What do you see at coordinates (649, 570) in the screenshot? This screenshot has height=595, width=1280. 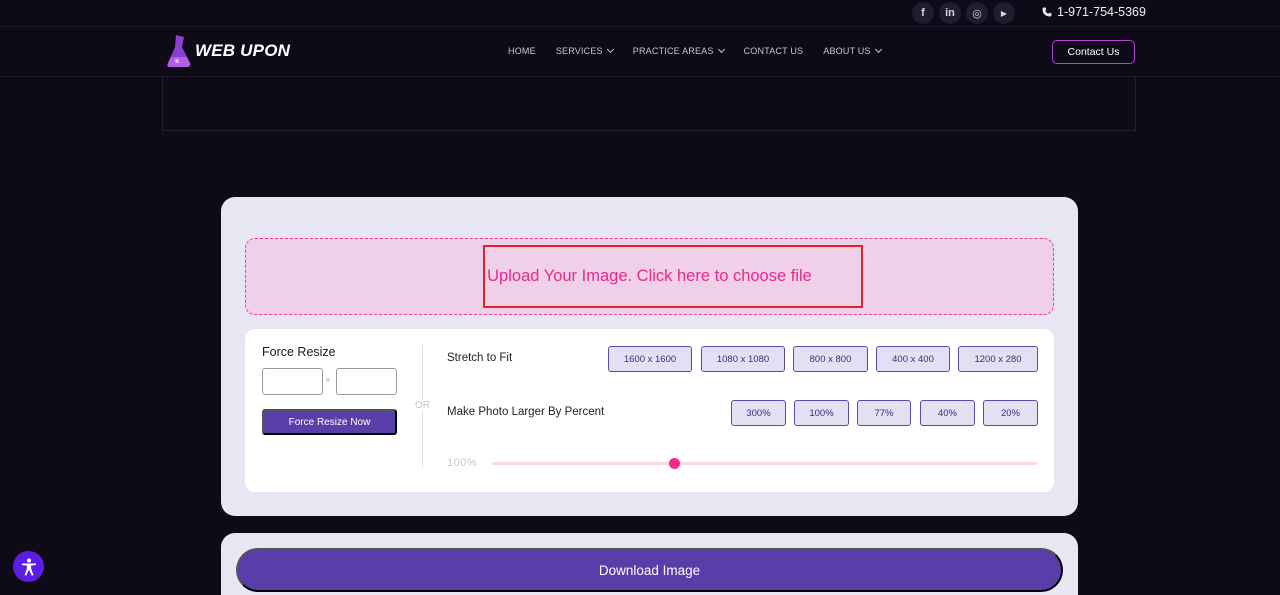 I see `download-image-button: Download Image` at bounding box center [649, 570].